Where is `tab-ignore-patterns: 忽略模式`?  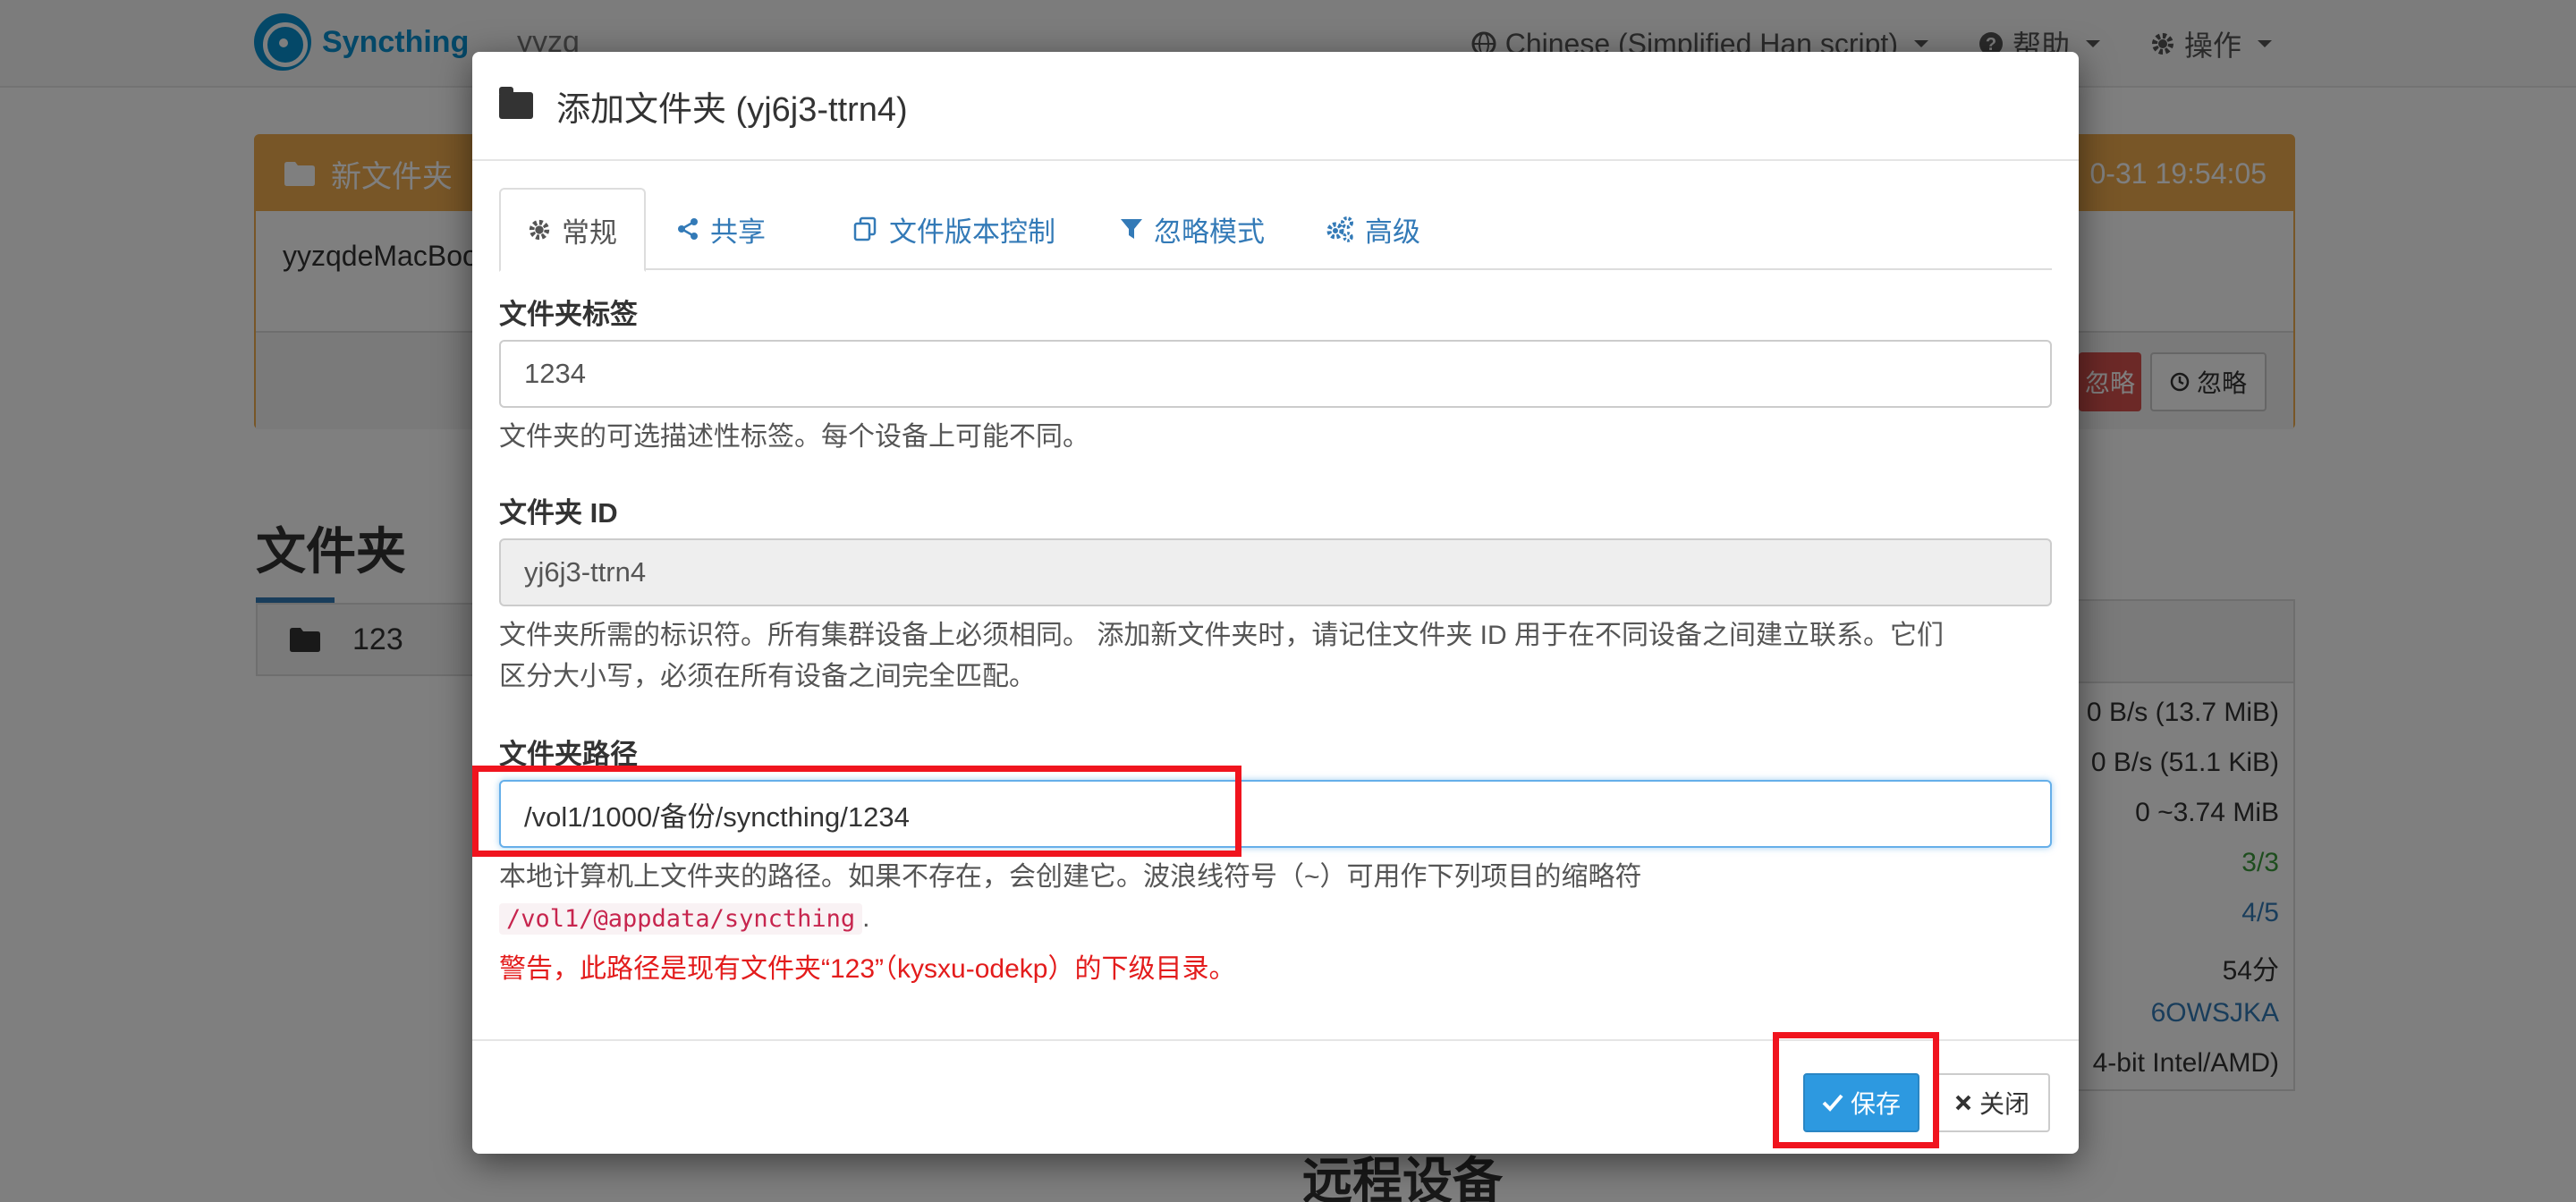
tab-ignore-patterns: 忽略模式 is located at coordinates (1192, 229).